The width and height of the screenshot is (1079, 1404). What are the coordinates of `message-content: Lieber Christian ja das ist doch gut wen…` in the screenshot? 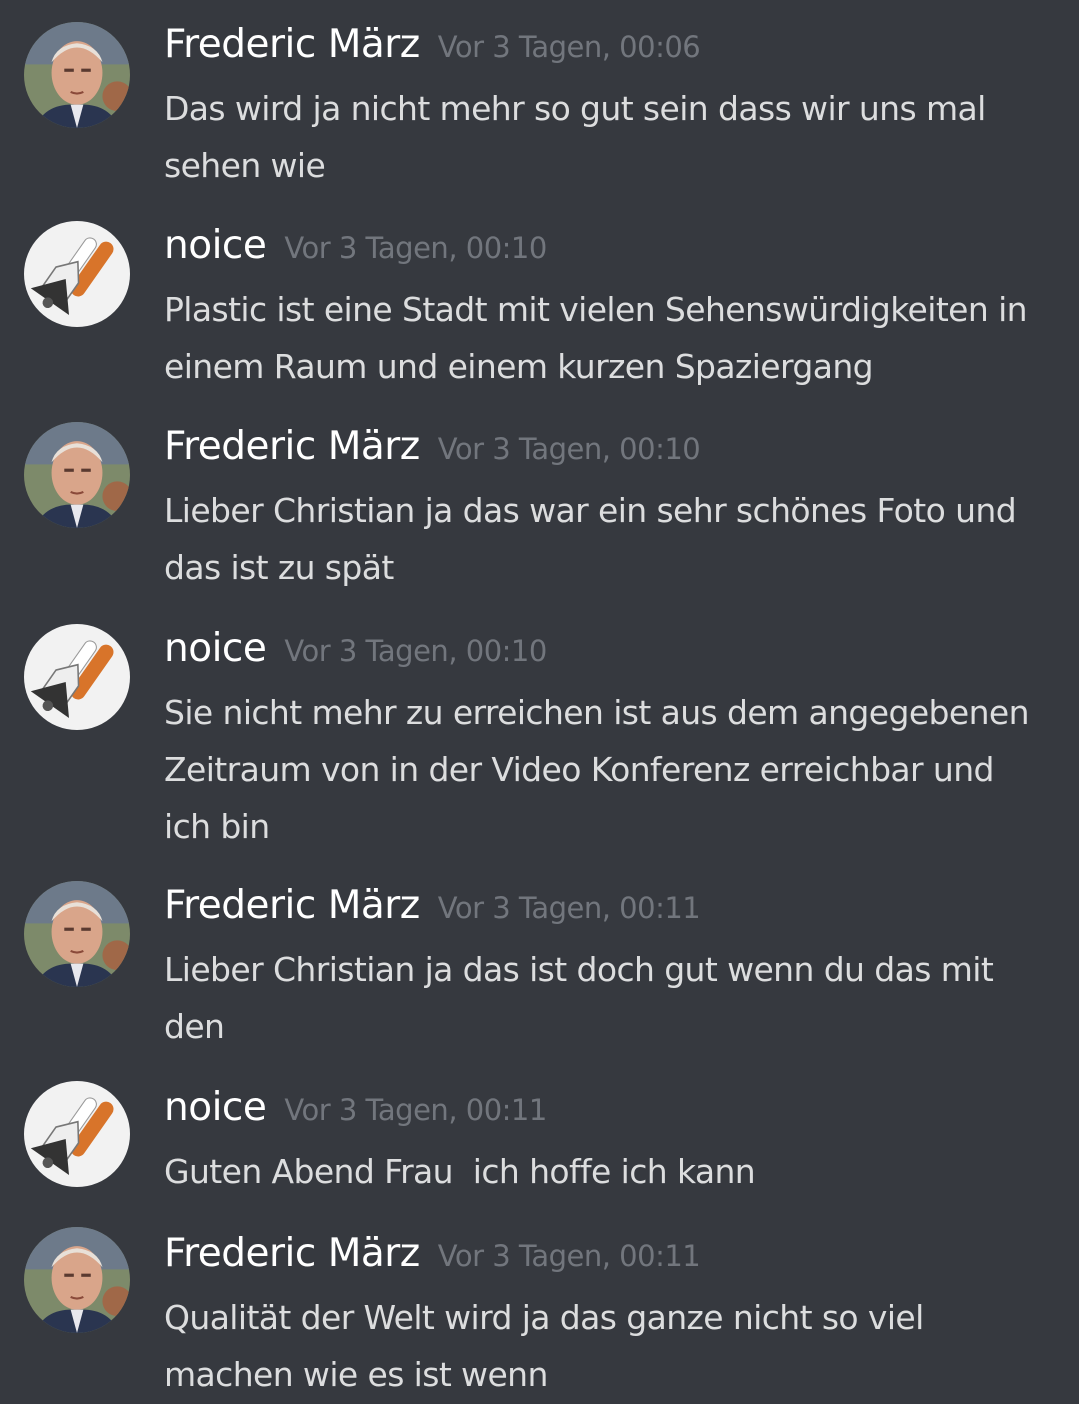 It's located at (579, 998).